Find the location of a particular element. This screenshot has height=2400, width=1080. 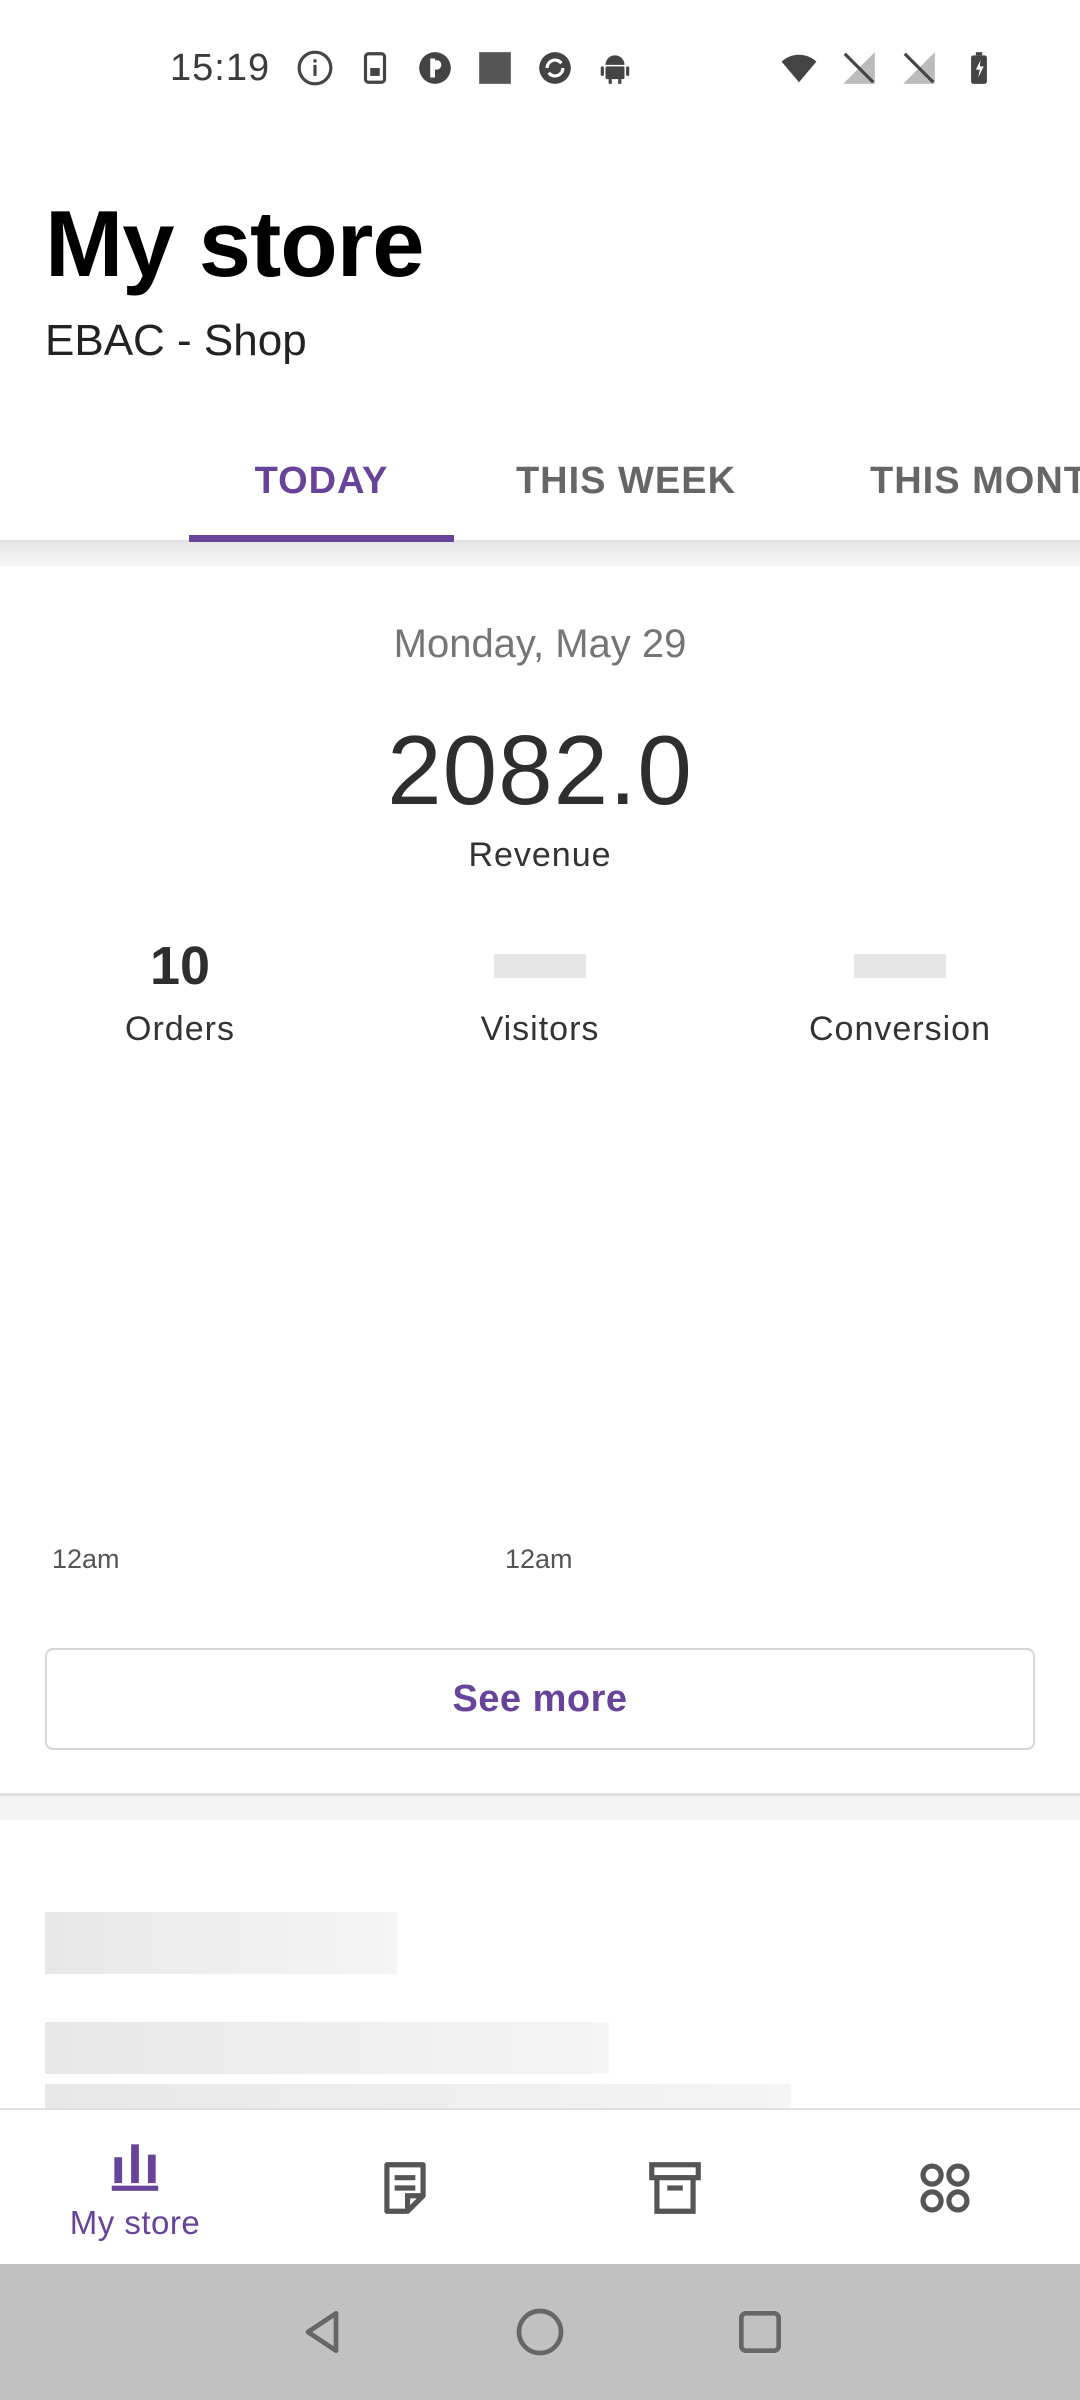

stats-date: Monday, May 29 is located at coordinates (540, 644).